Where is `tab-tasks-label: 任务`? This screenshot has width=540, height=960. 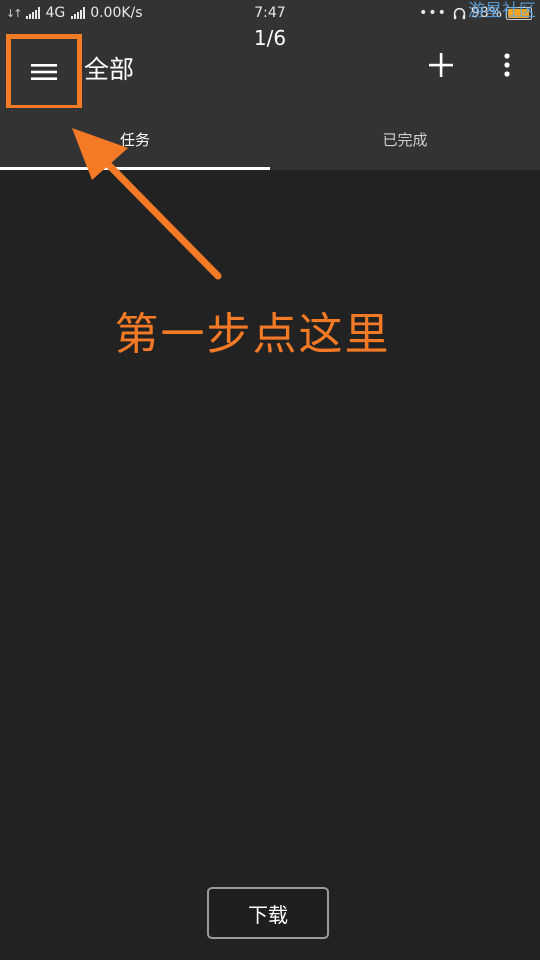 tab-tasks-label: 任务 is located at coordinates (134, 139).